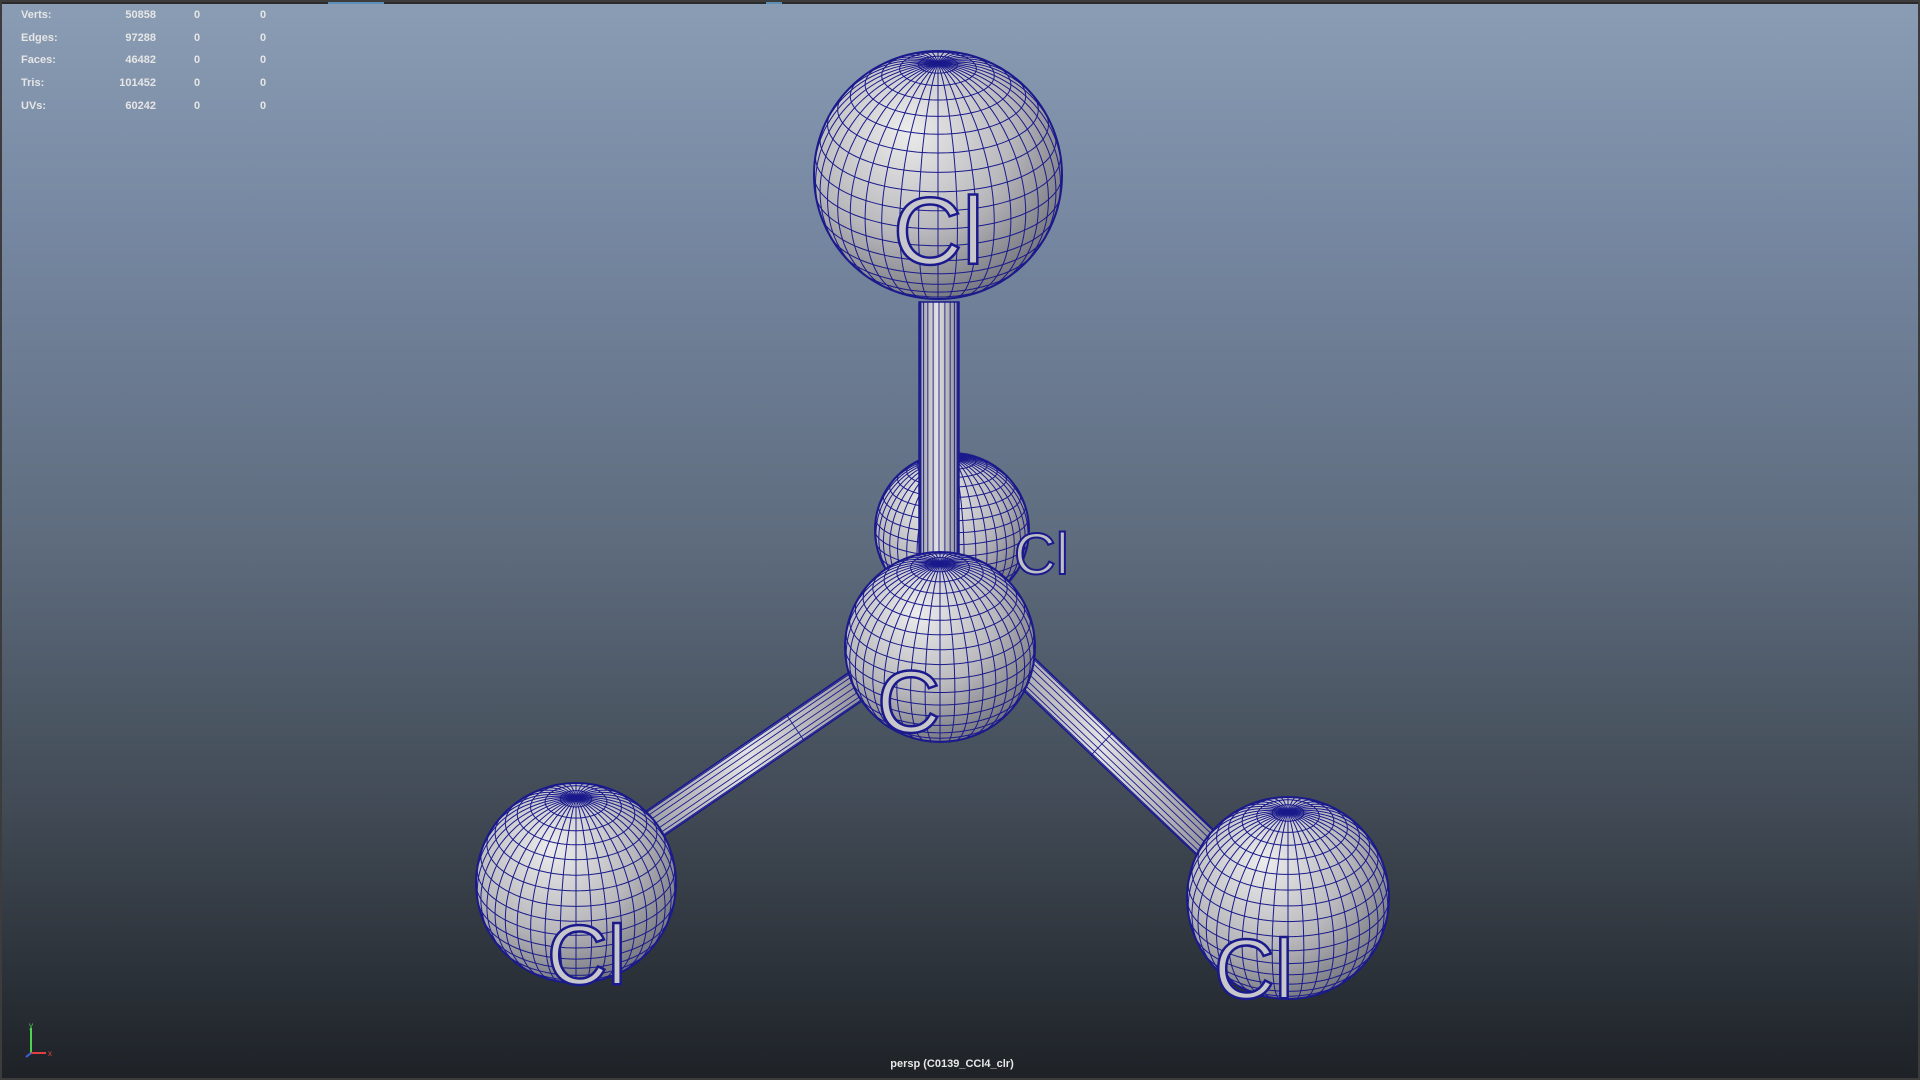 This screenshot has height=1080, width=1920. What do you see at coordinates (33, 83) in the screenshot?
I see `hud-label: Tris:` at bounding box center [33, 83].